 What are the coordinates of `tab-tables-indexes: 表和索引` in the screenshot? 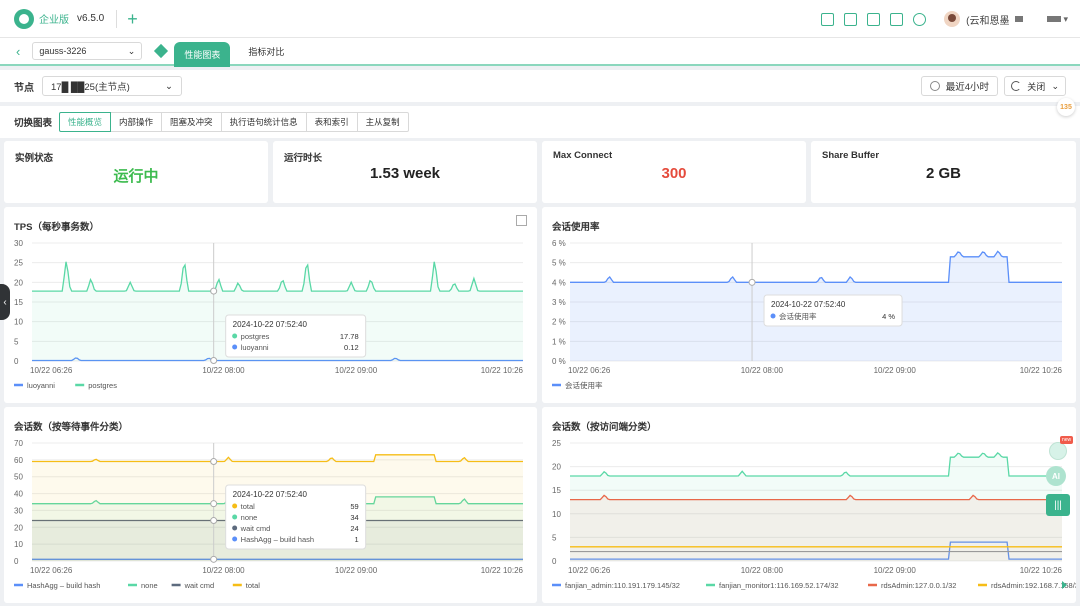 It's located at (331, 122).